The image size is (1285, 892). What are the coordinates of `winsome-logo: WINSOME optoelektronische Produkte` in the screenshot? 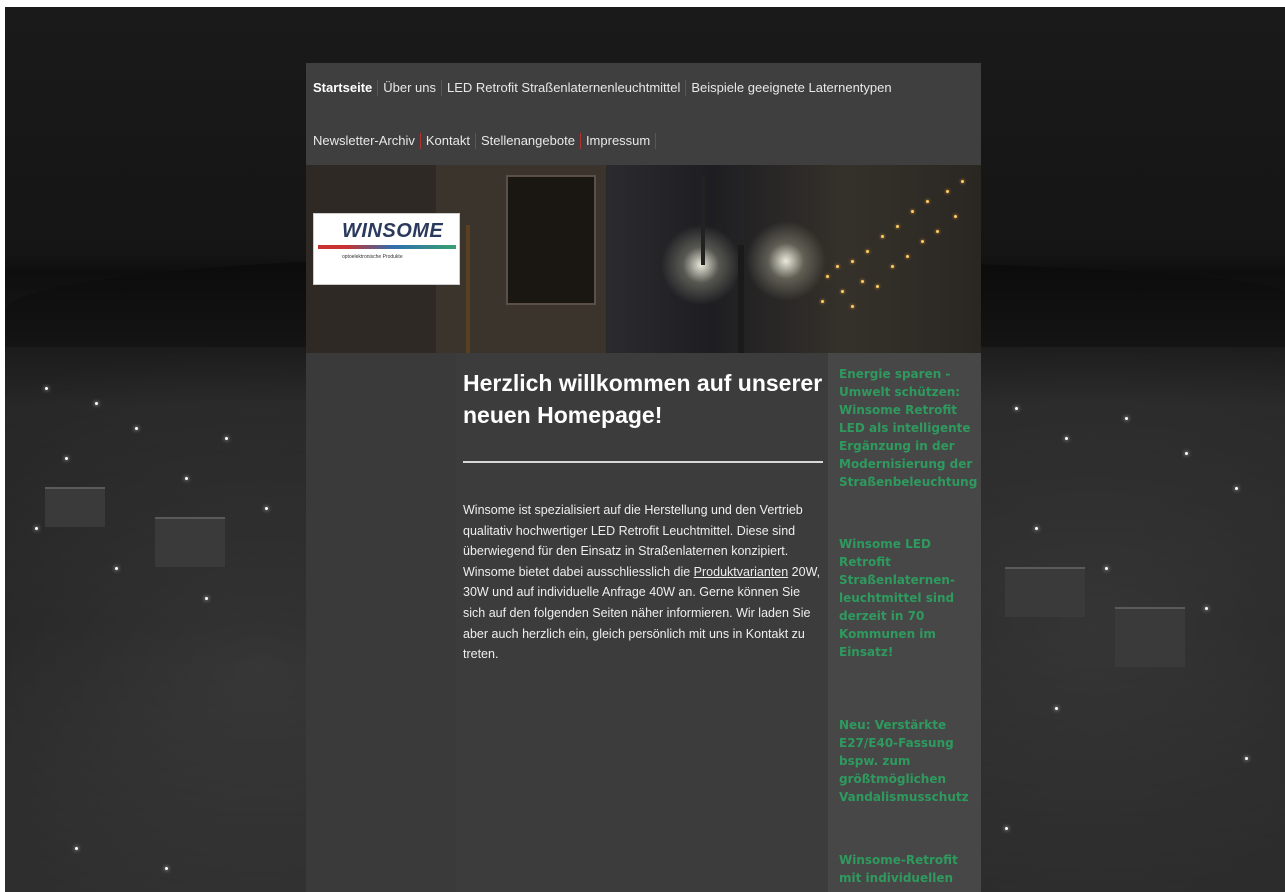 It's located at (386, 249).